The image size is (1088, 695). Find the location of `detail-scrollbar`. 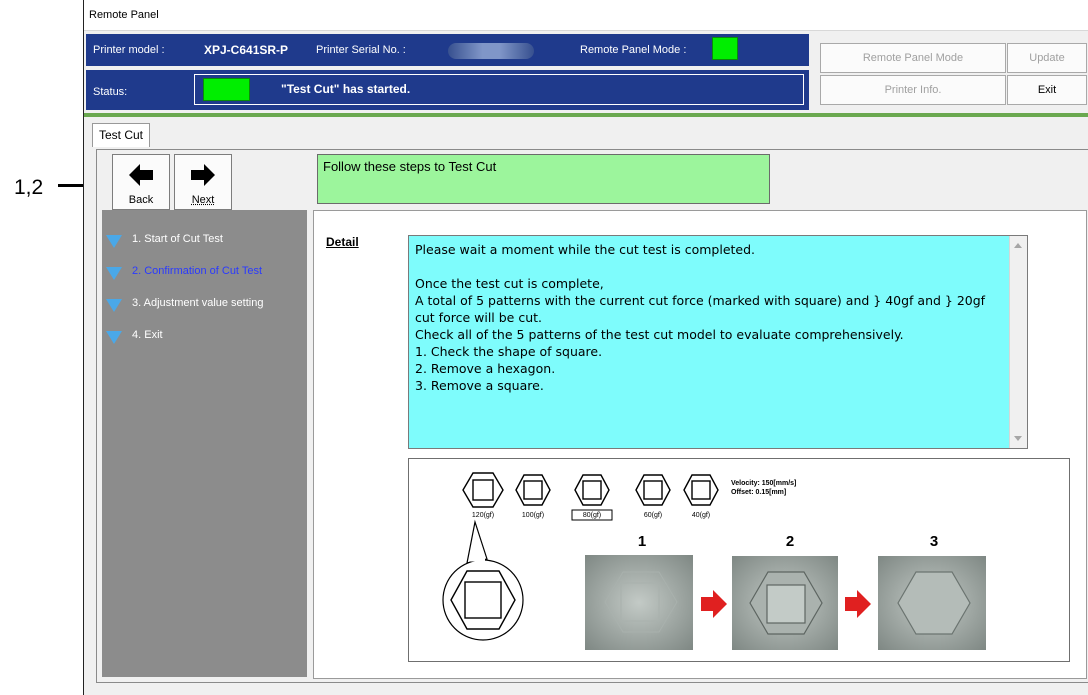

detail-scrollbar is located at coordinates (1018, 342).